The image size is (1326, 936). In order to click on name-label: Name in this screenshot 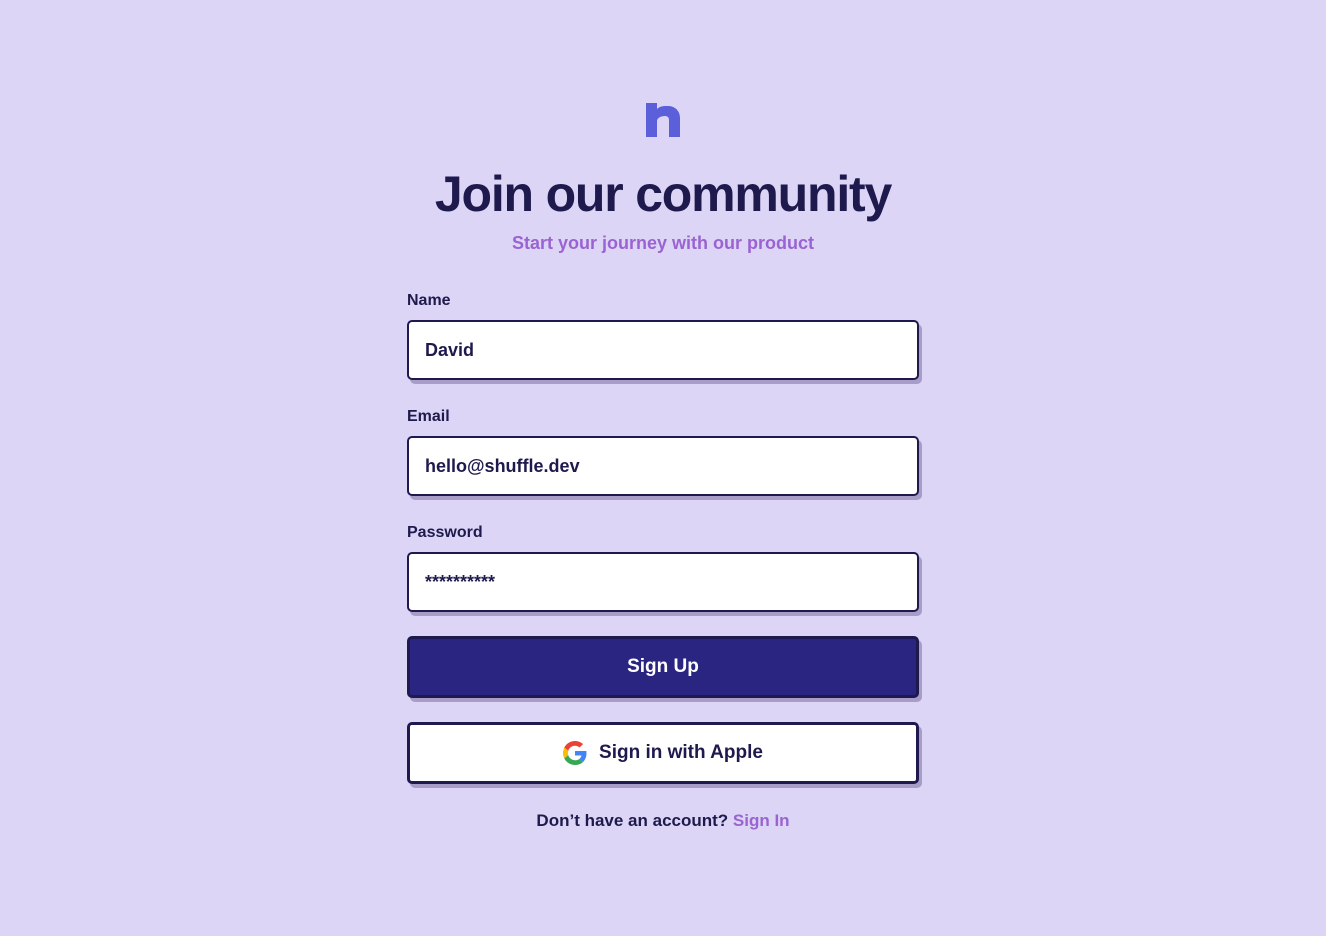, I will do `click(429, 300)`.